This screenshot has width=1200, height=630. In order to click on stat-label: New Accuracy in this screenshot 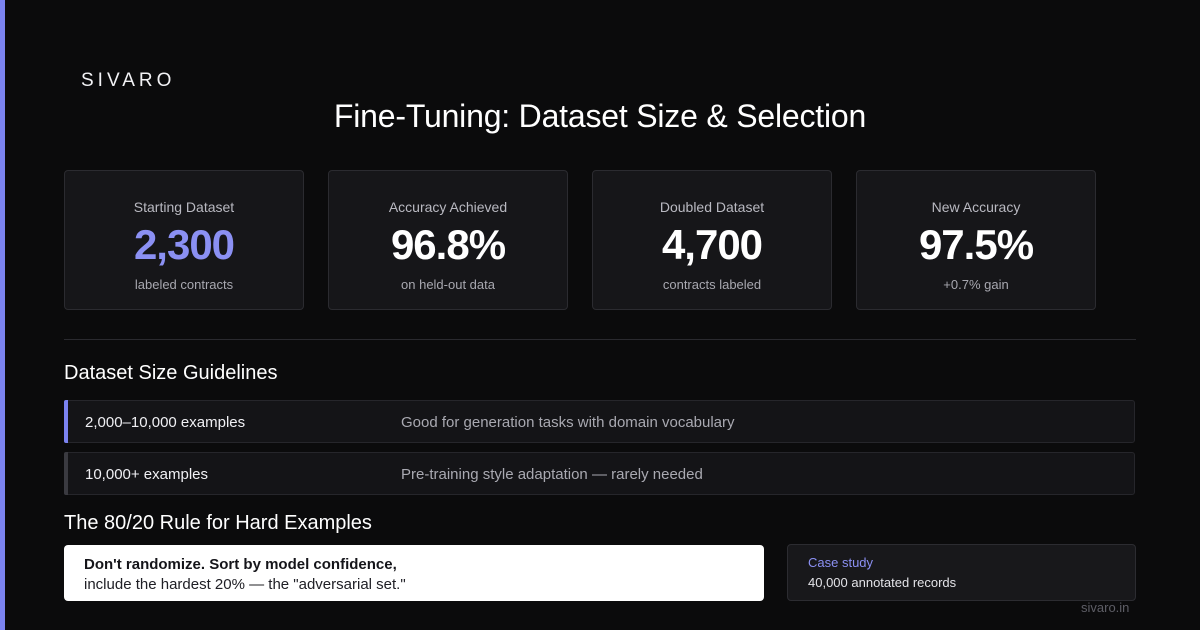, I will do `click(976, 207)`.